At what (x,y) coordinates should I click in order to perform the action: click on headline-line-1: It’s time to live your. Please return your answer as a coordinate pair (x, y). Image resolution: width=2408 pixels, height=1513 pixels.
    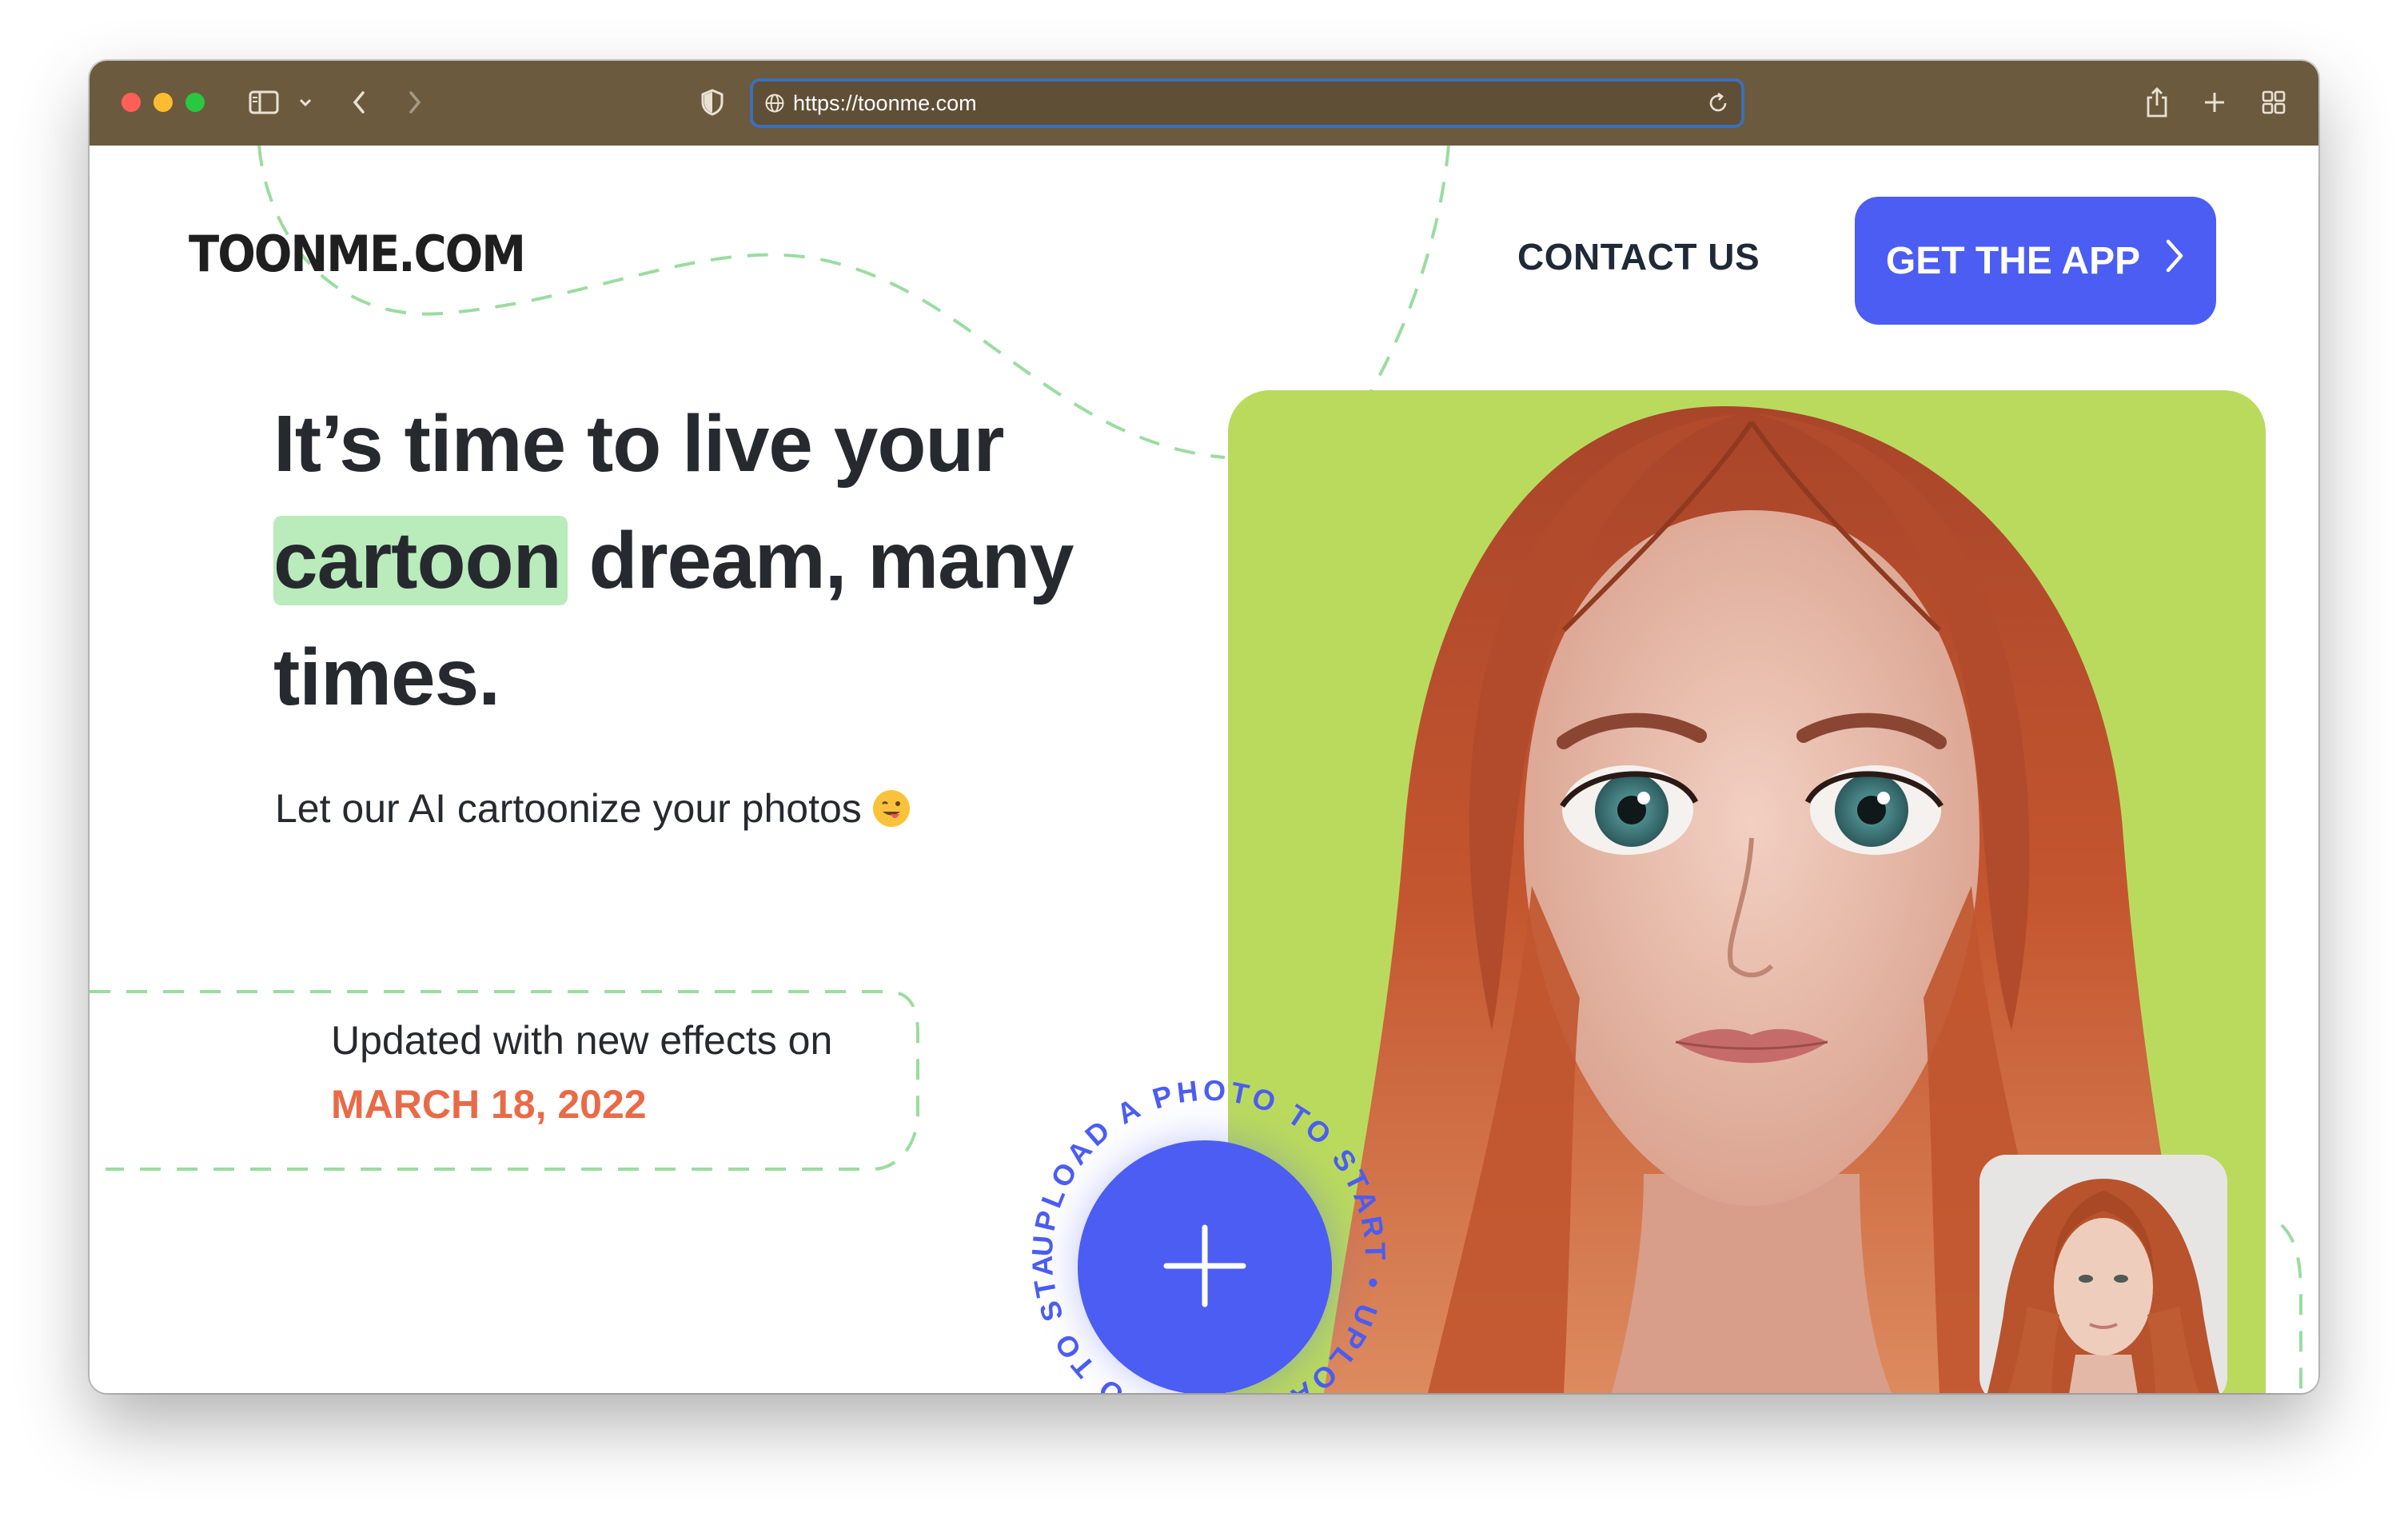
    Looking at the image, I should click on (638, 444).